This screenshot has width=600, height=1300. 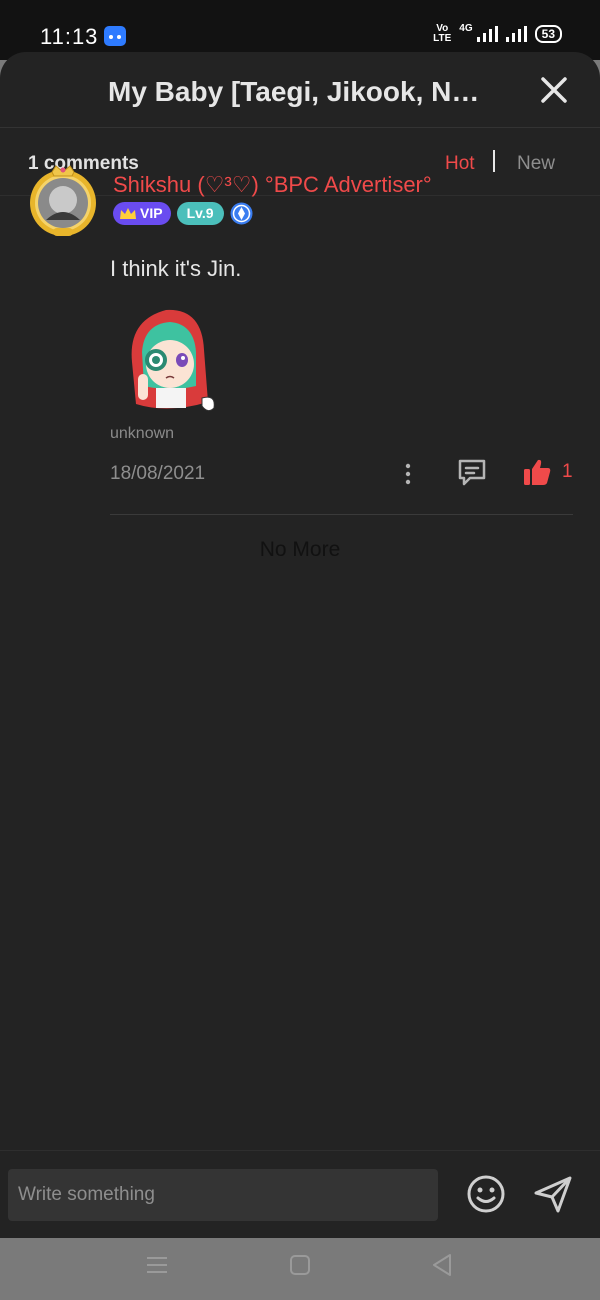 I want to click on status-indicators: Vo LTE 4G 53, so click(x=497, y=33).